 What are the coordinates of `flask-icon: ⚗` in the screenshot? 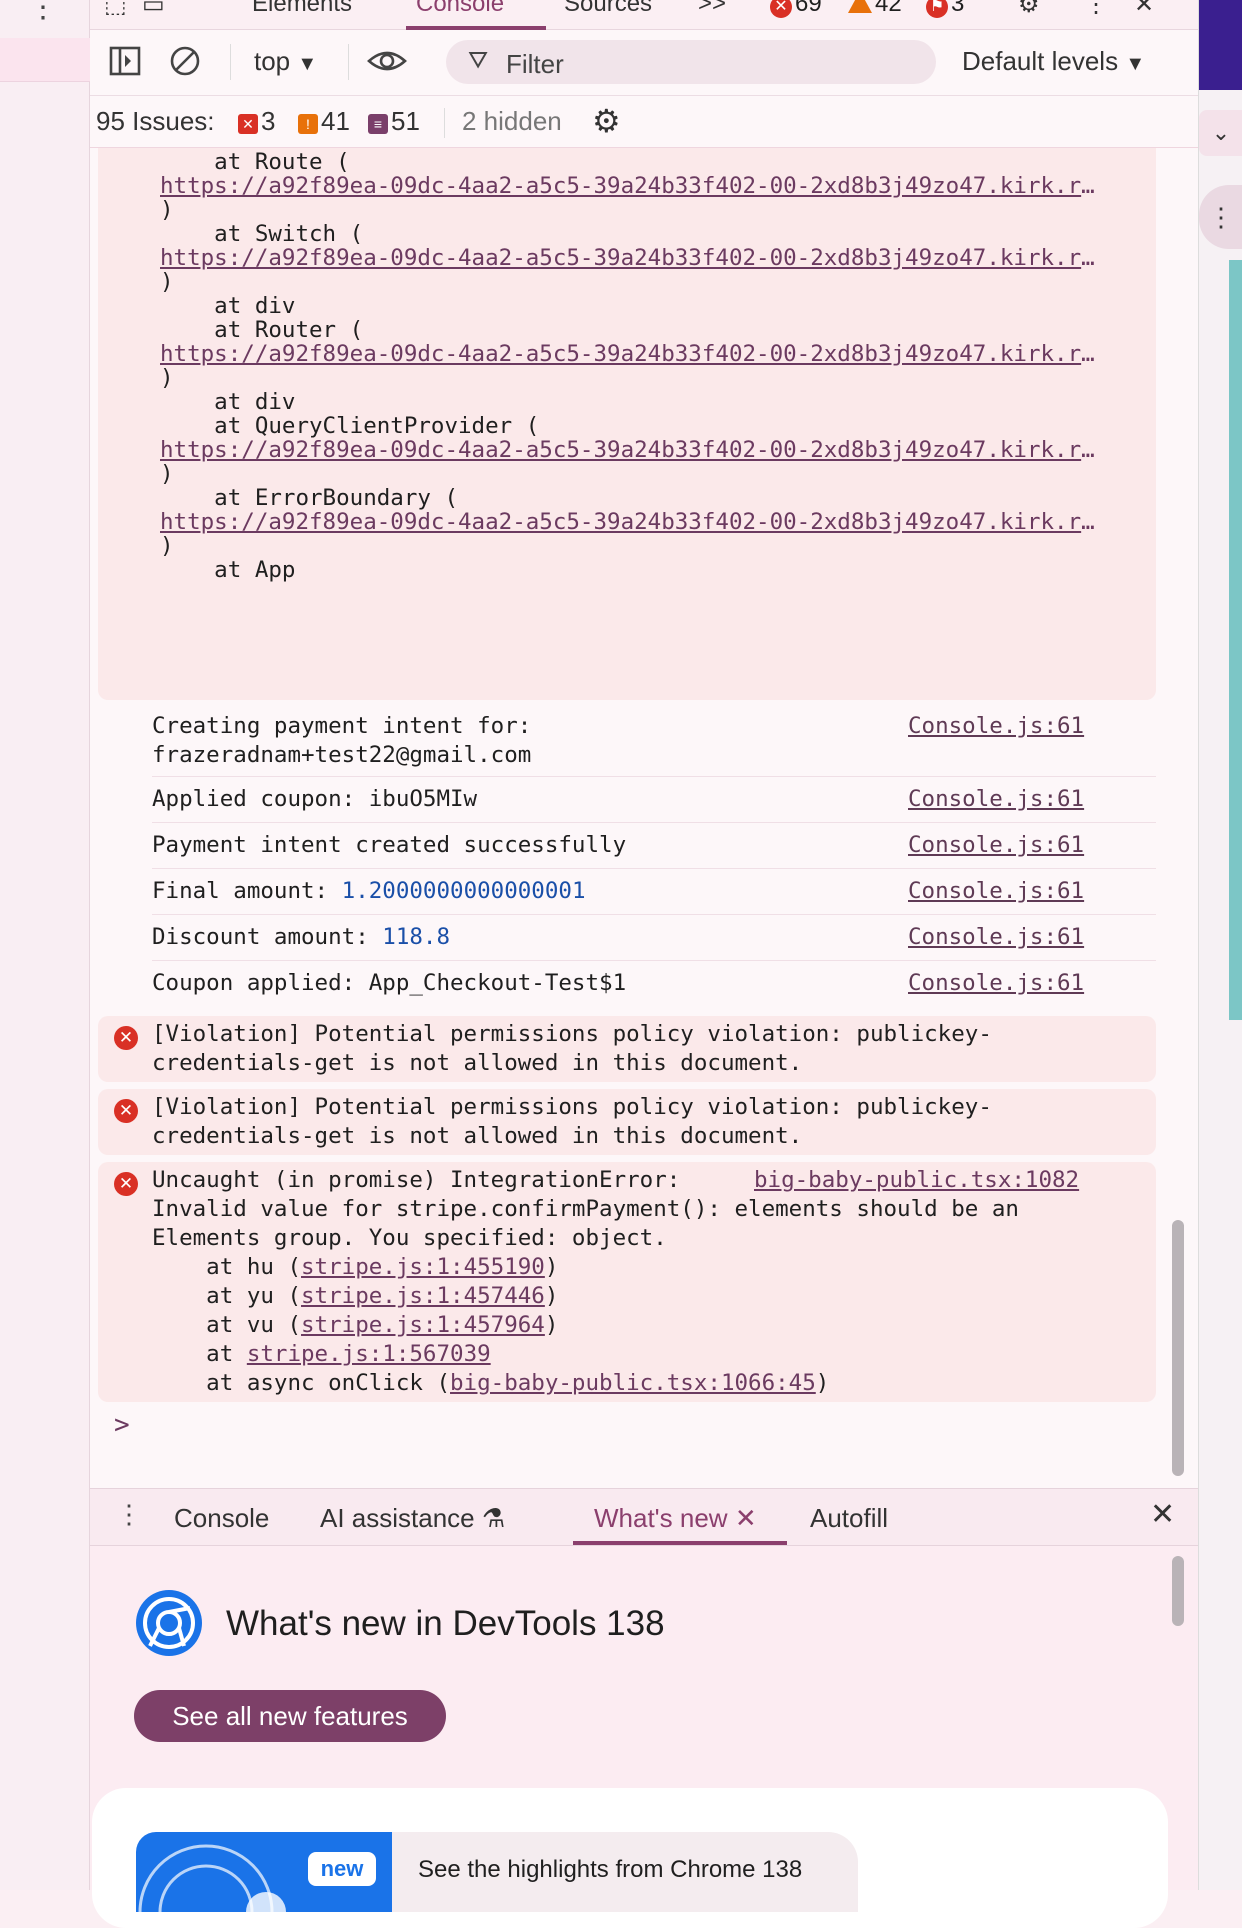 It's located at (493, 1518).